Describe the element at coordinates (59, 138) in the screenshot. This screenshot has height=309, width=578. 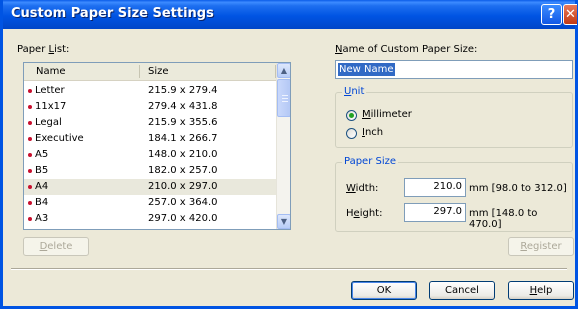
I see `paper-name: Executive` at that location.